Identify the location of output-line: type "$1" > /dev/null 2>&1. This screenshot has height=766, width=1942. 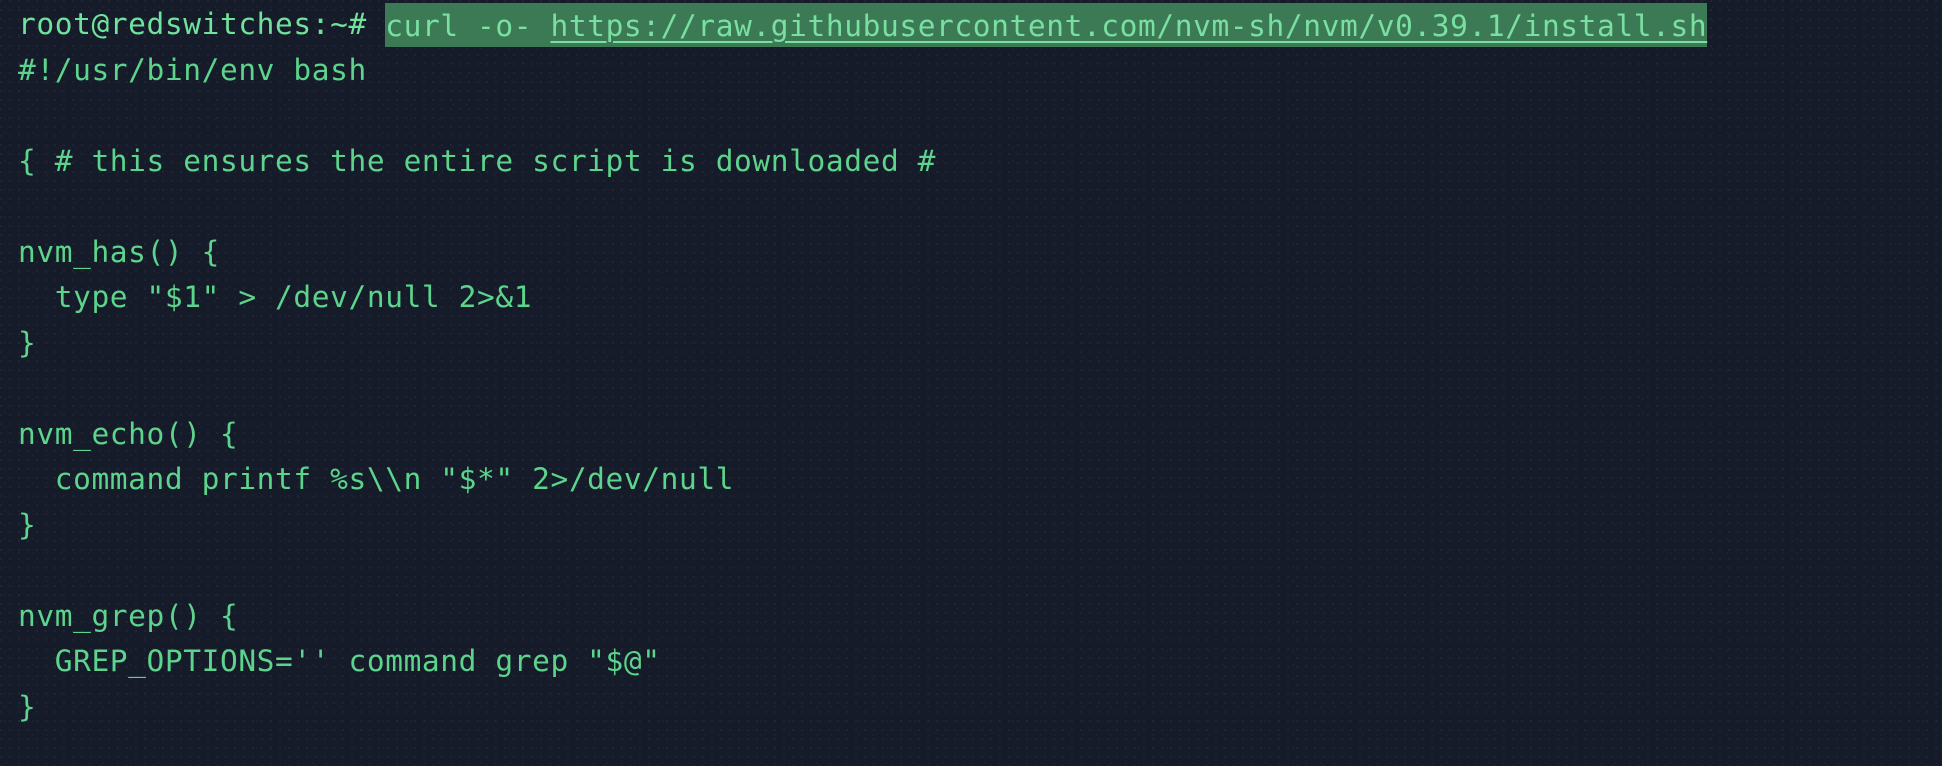
(275, 297).